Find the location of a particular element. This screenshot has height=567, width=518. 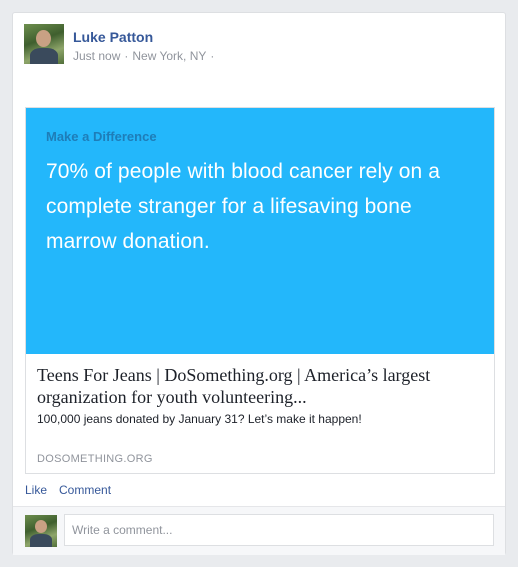

comment-row is located at coordinates (259, 531).